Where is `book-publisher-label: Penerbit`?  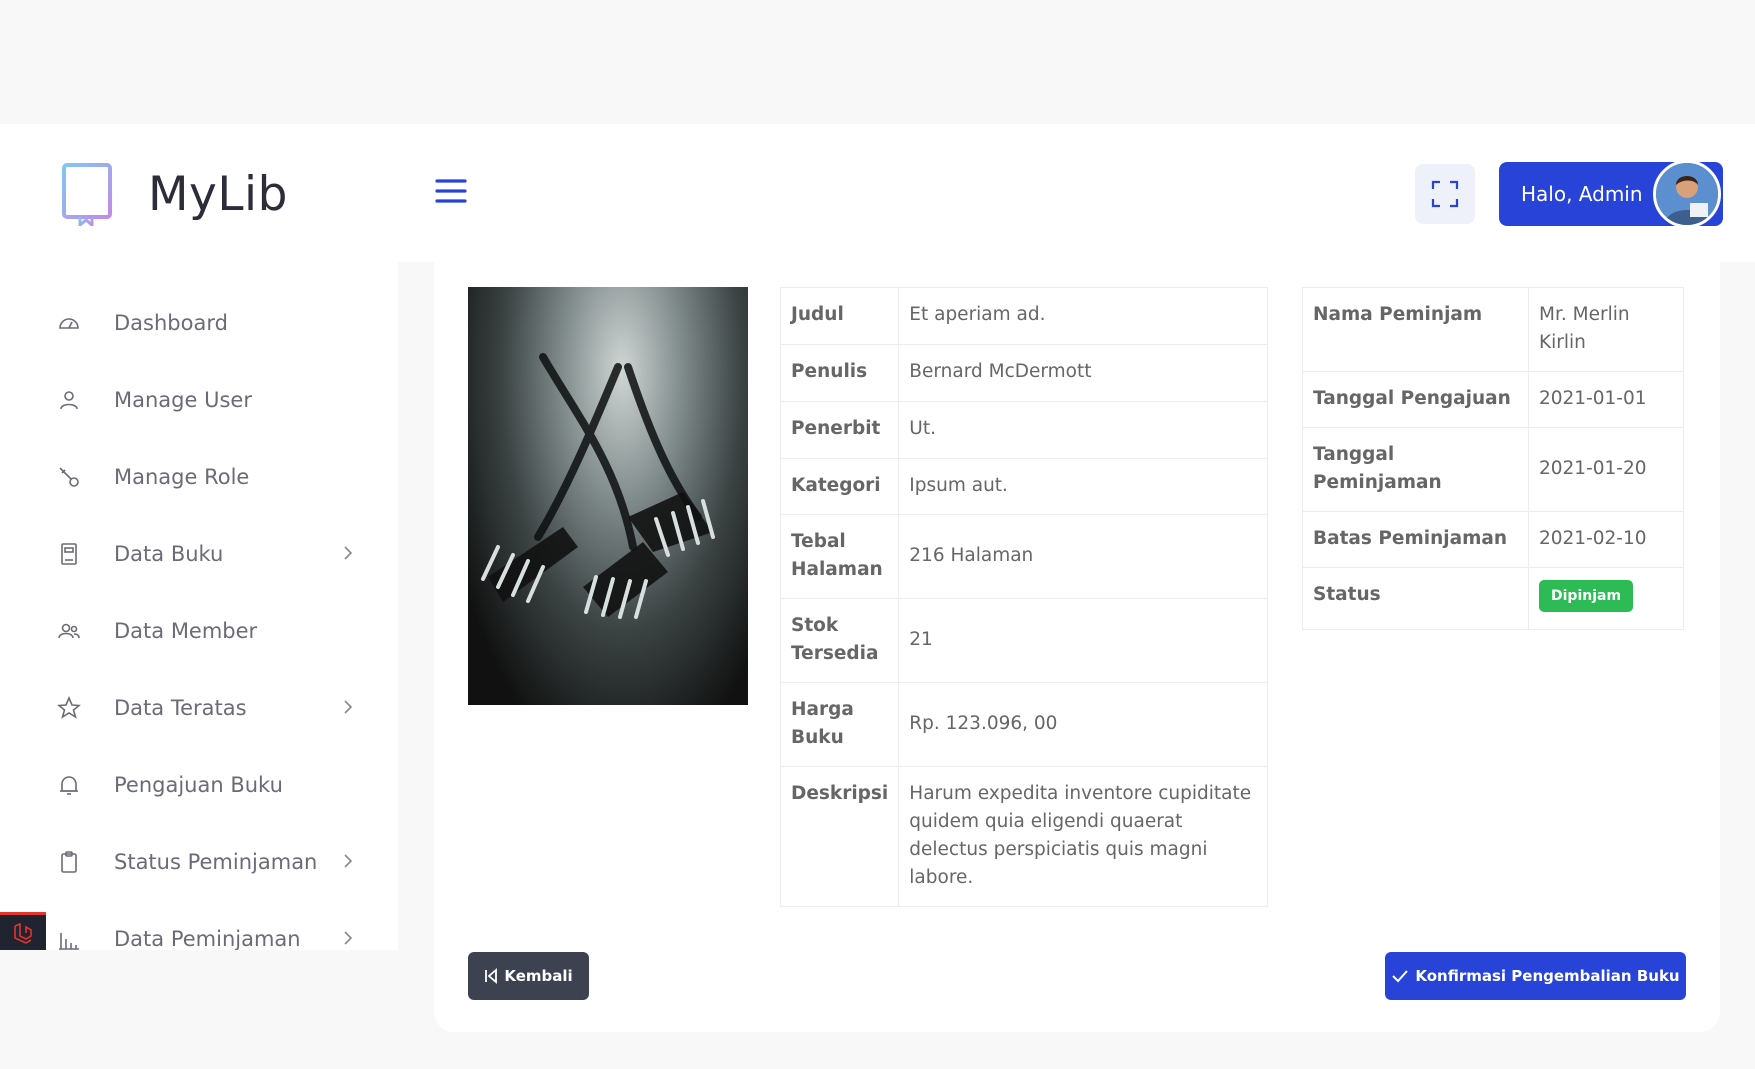 book-publisher-label: Penerbit is located at coordinates (839, 430).